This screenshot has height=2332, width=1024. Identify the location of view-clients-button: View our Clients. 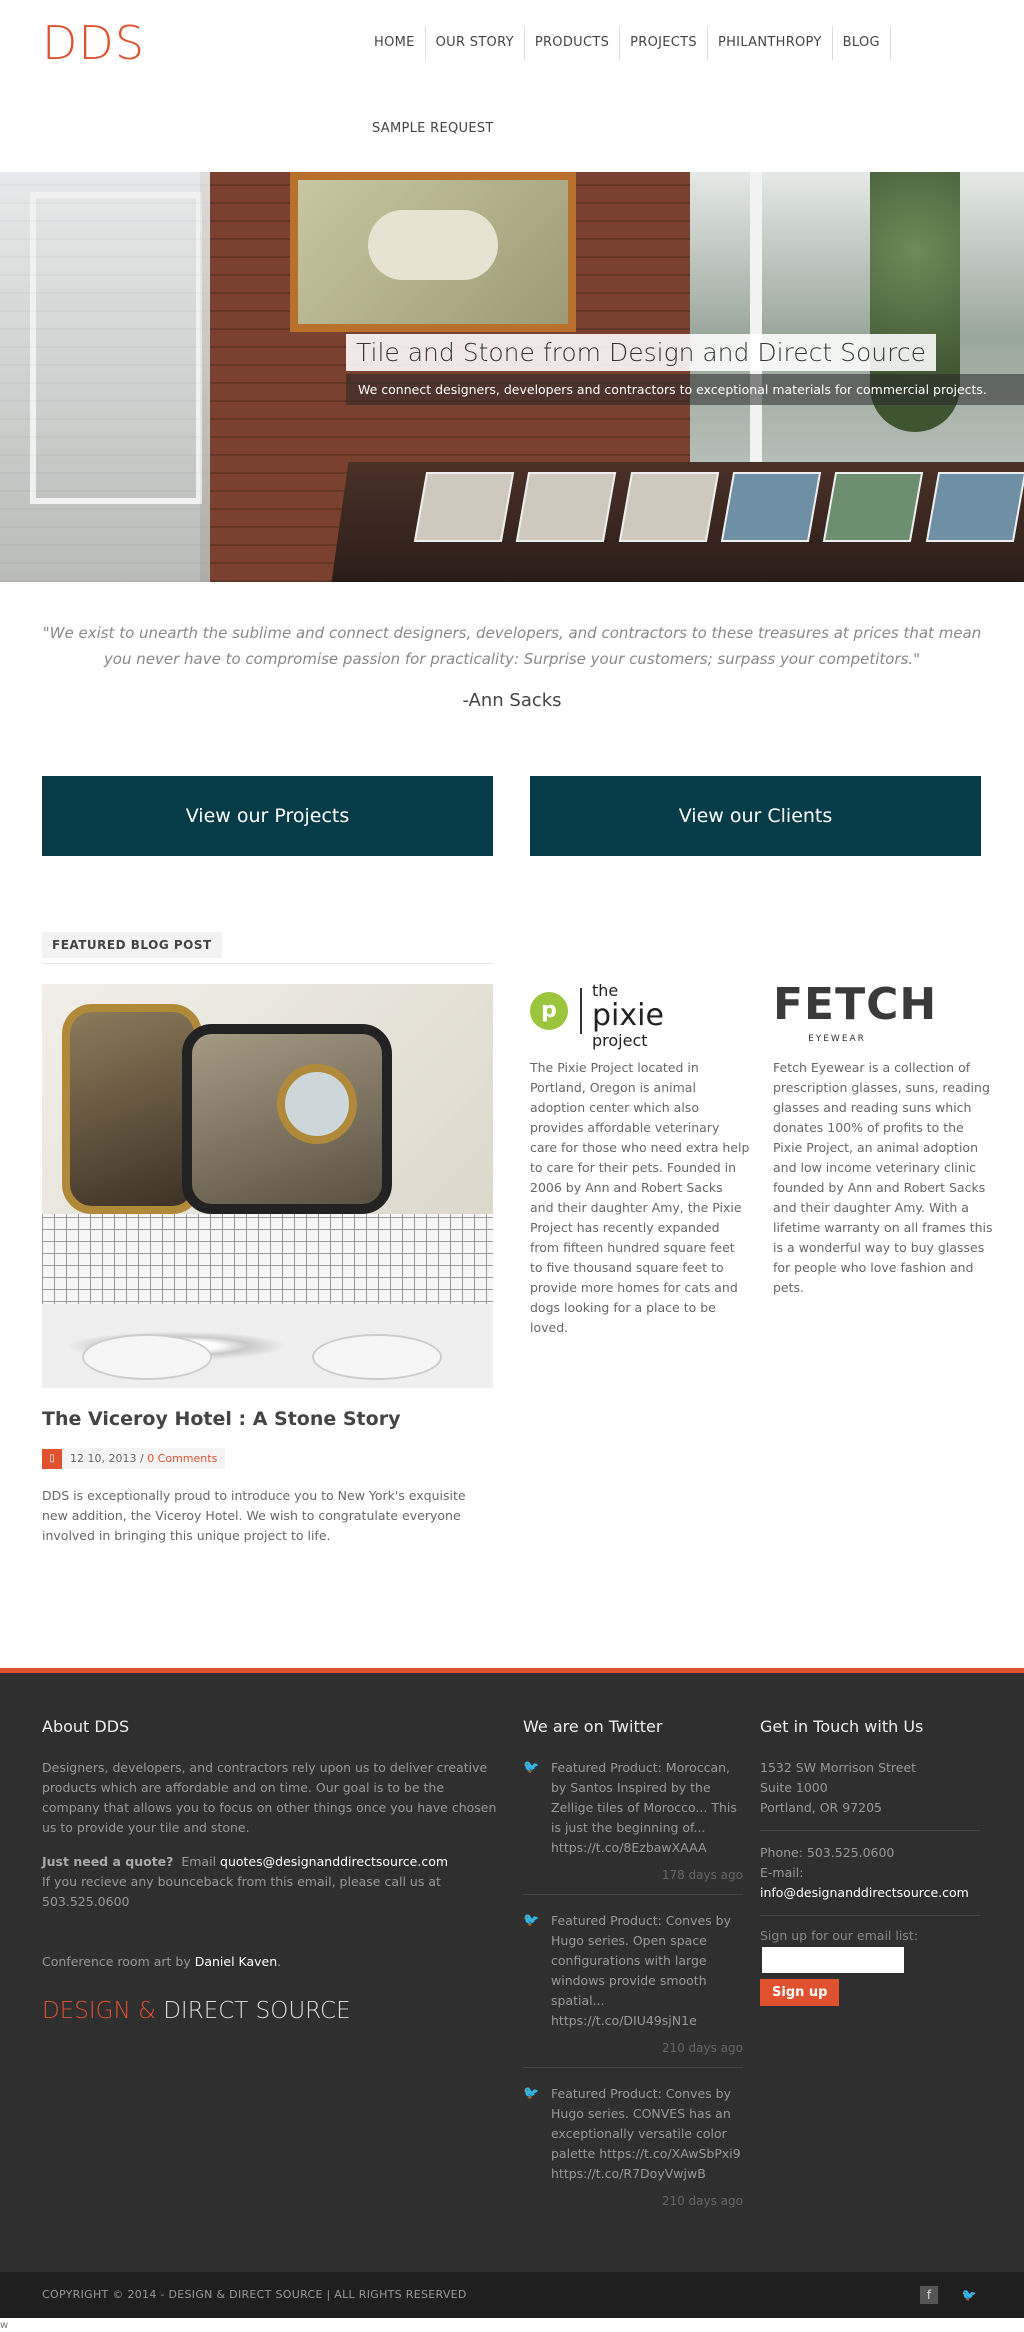
(755, 816).